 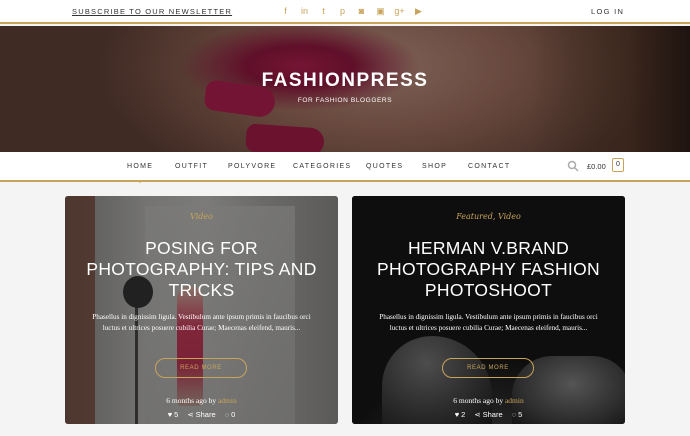 What do you see at coordinates (361, 11) in the screenshot?
I see `instagram-icon: ◙` at bounding box center [361, 11].